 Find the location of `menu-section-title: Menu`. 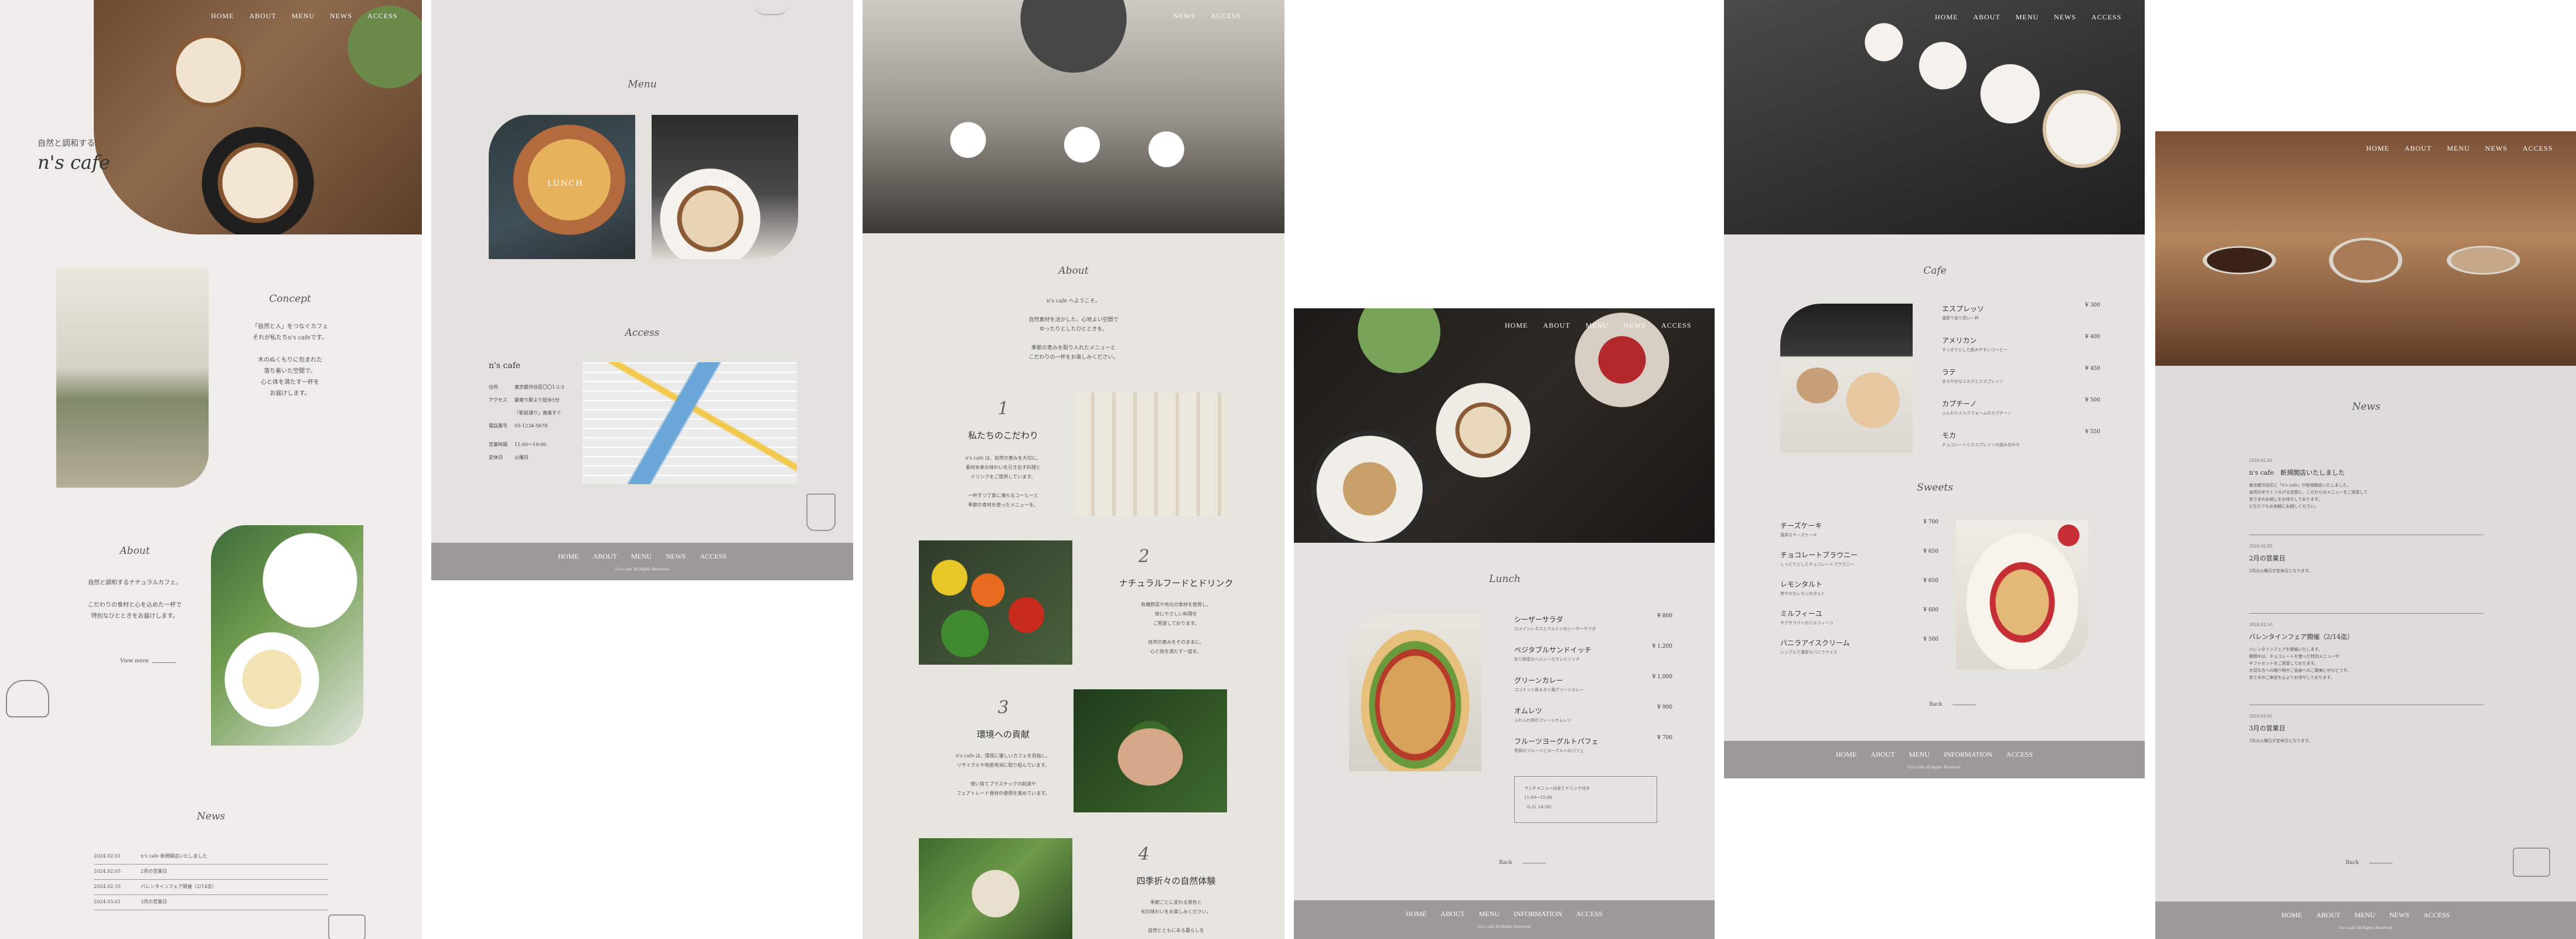

menu-section-title: Menu is located at coordinates (642, 84).